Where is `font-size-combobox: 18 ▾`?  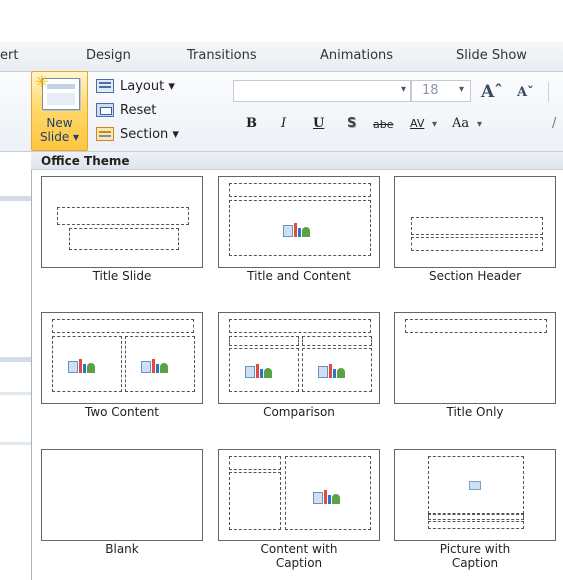 font-size-combobox: 18 ▾ is located at coordinates (441, 91).